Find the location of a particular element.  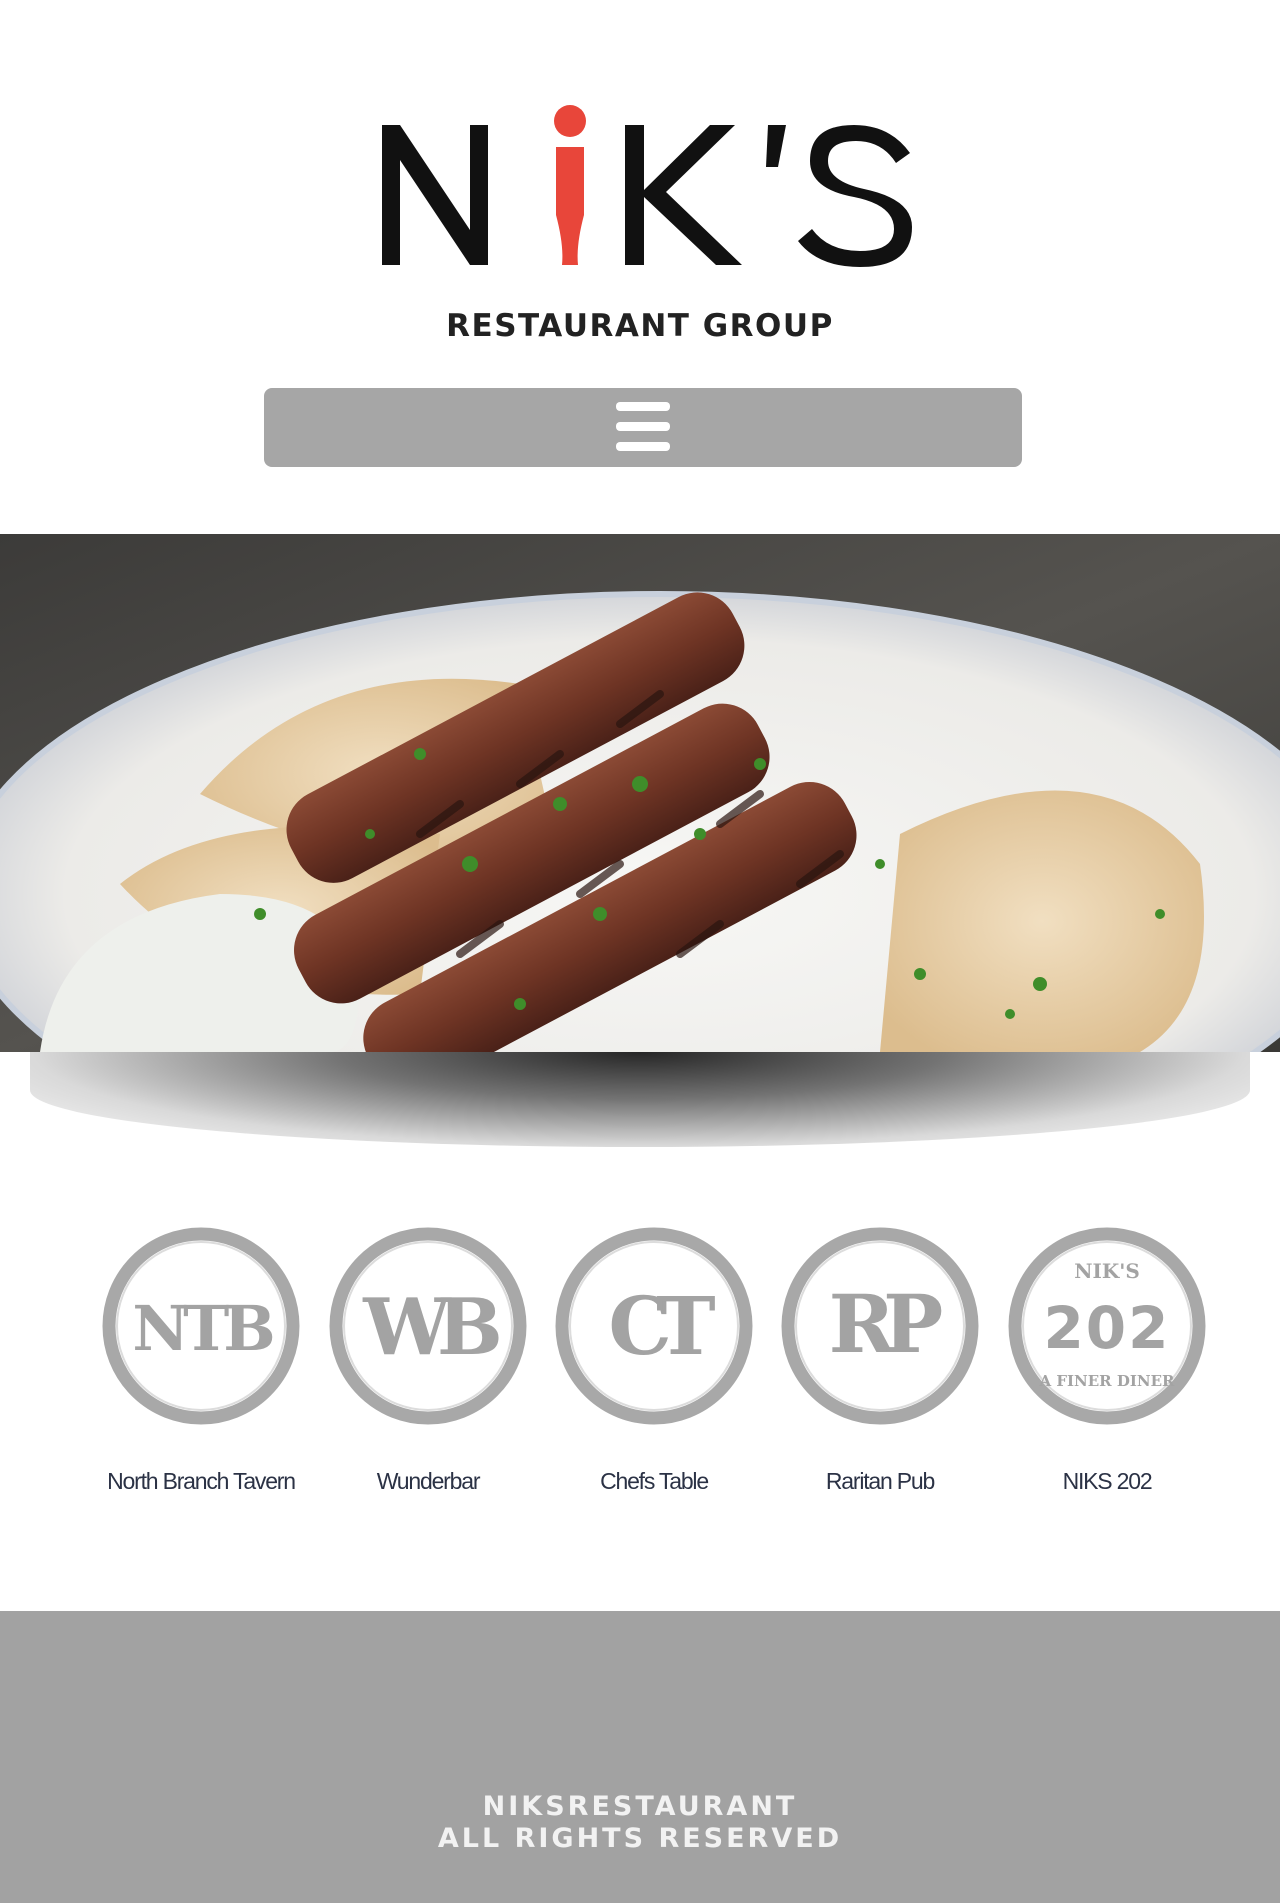

badge-bottom-text: A FINER DINER is located at coordinates (1107, 1381).